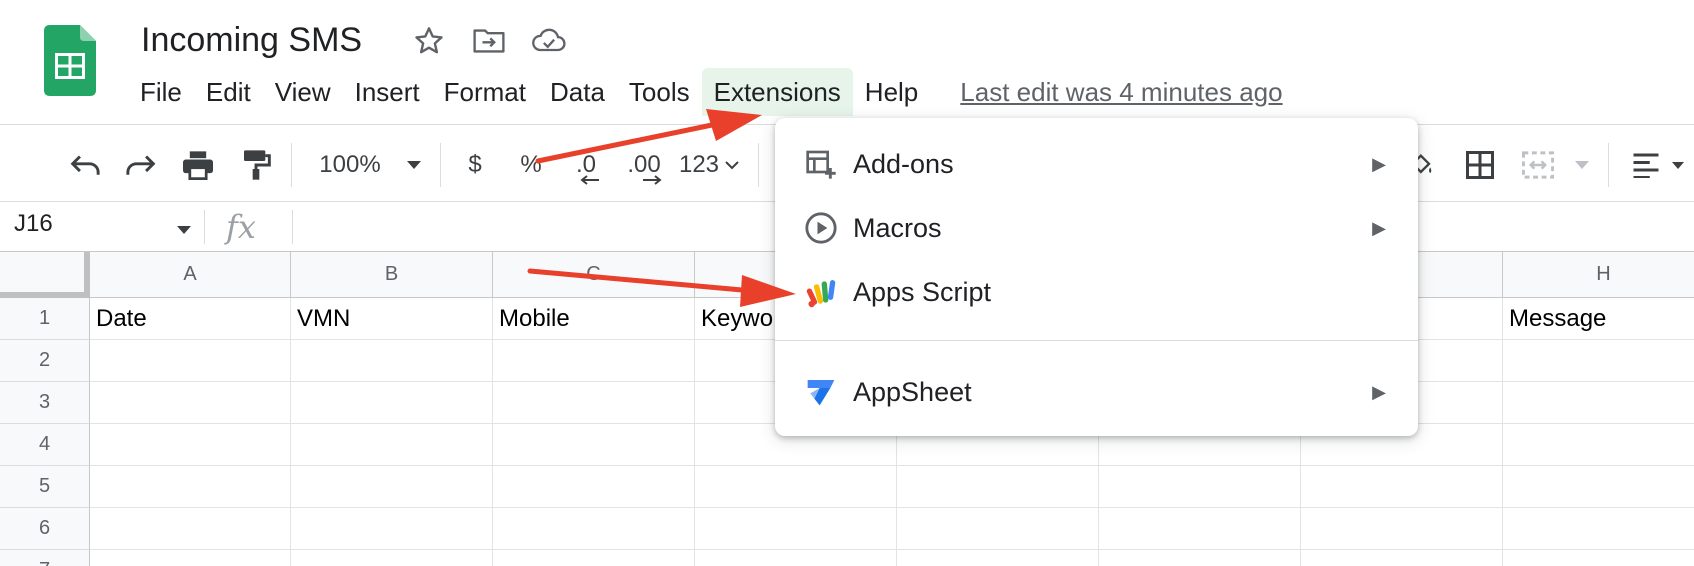 The image size is (1694, 566). Describe the element at coordinates (998, 558) in the screenshot. I see `cell-e7` at that location.